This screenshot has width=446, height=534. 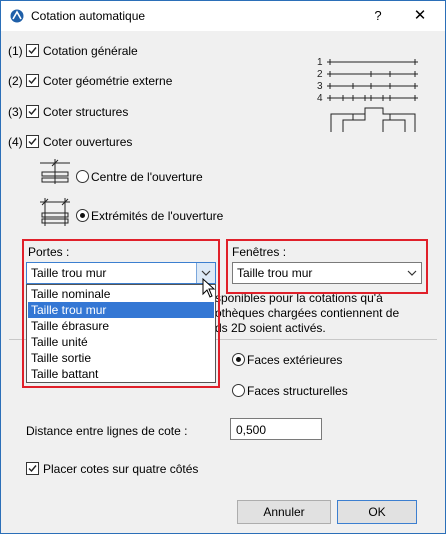 What do you see at coordinates (121, 469) in the screenshot?
I see `four-sides-label: Placer cotes sur quatre côtés` at bounding box center [121, 469].